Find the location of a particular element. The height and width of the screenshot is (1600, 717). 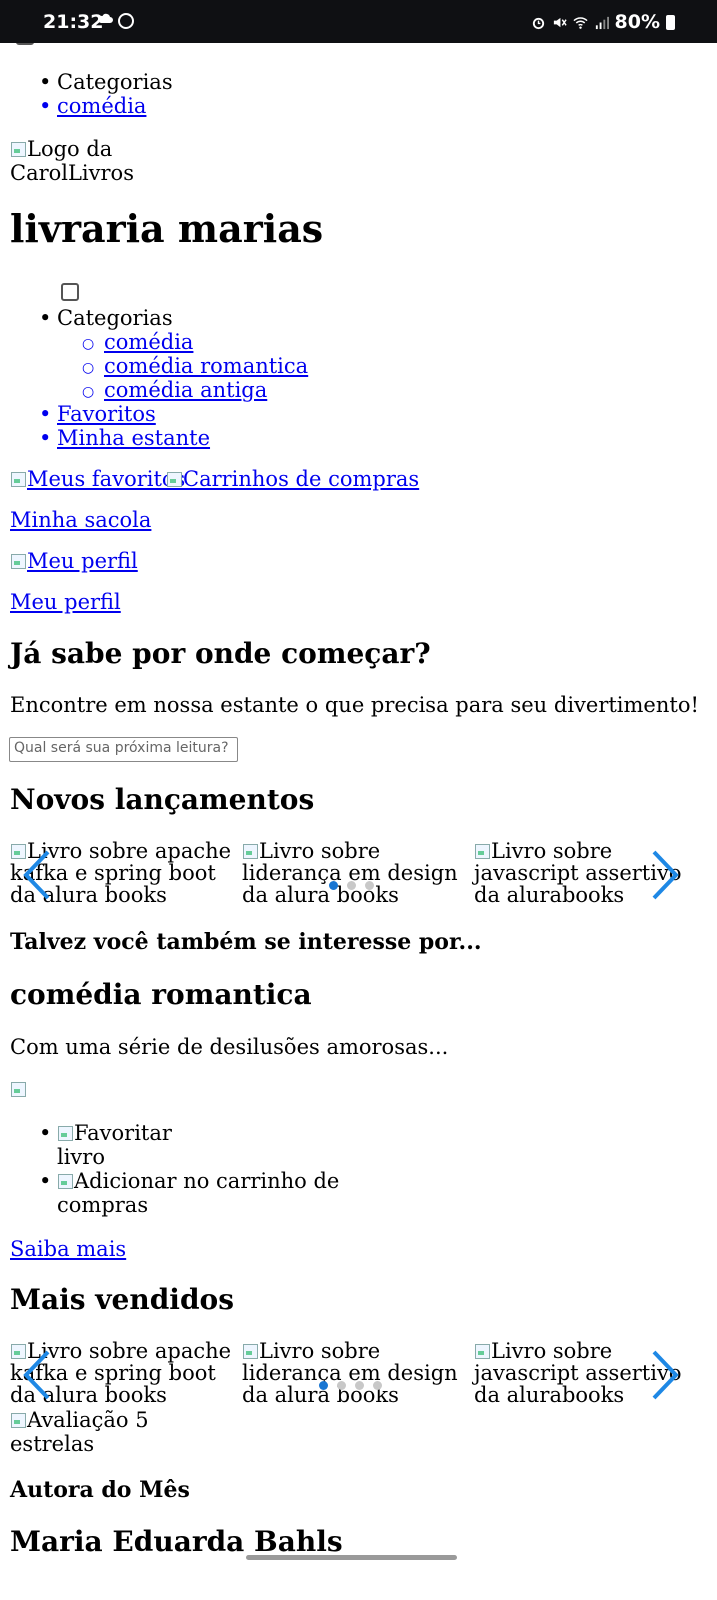

signal-icon is located at coordinates (602, 22).